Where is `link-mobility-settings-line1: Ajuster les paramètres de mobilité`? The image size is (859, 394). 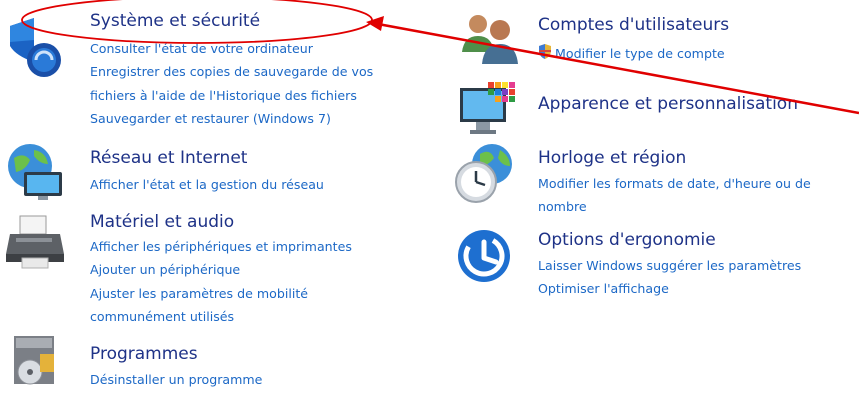
link-mobility-settings-line1: Ajuster les paramètres de mobilité is located at coordinates (221, 293).